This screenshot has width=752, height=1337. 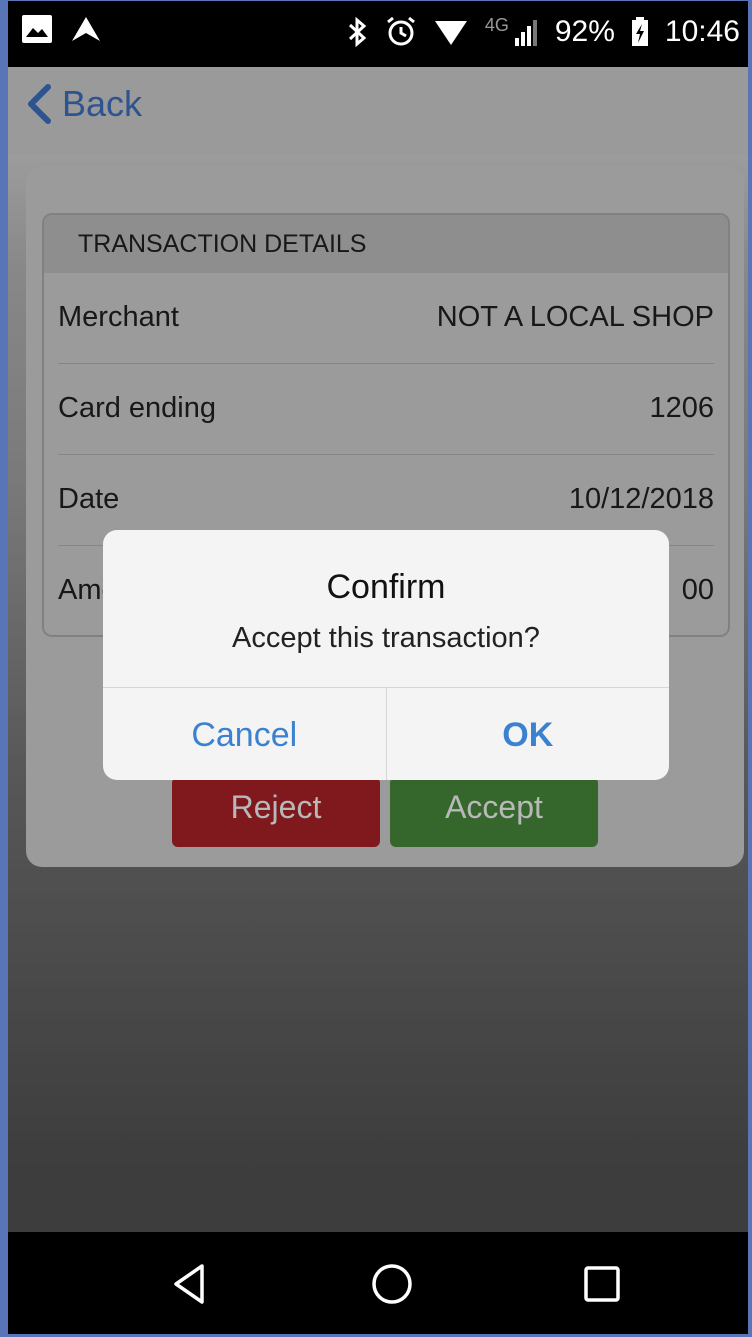 I want to click on system-nav-bar, so click(x=378, y=1283).